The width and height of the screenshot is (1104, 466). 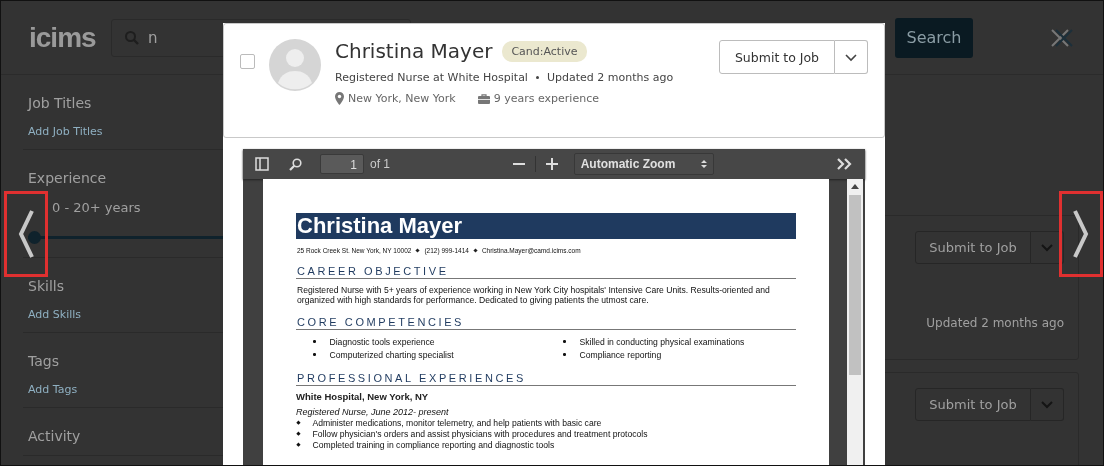 What do you see at coordinates (382, 341) in the screenshot?
I see `list-item: Diagnostic tools experience` at bounding box center [382, 341].